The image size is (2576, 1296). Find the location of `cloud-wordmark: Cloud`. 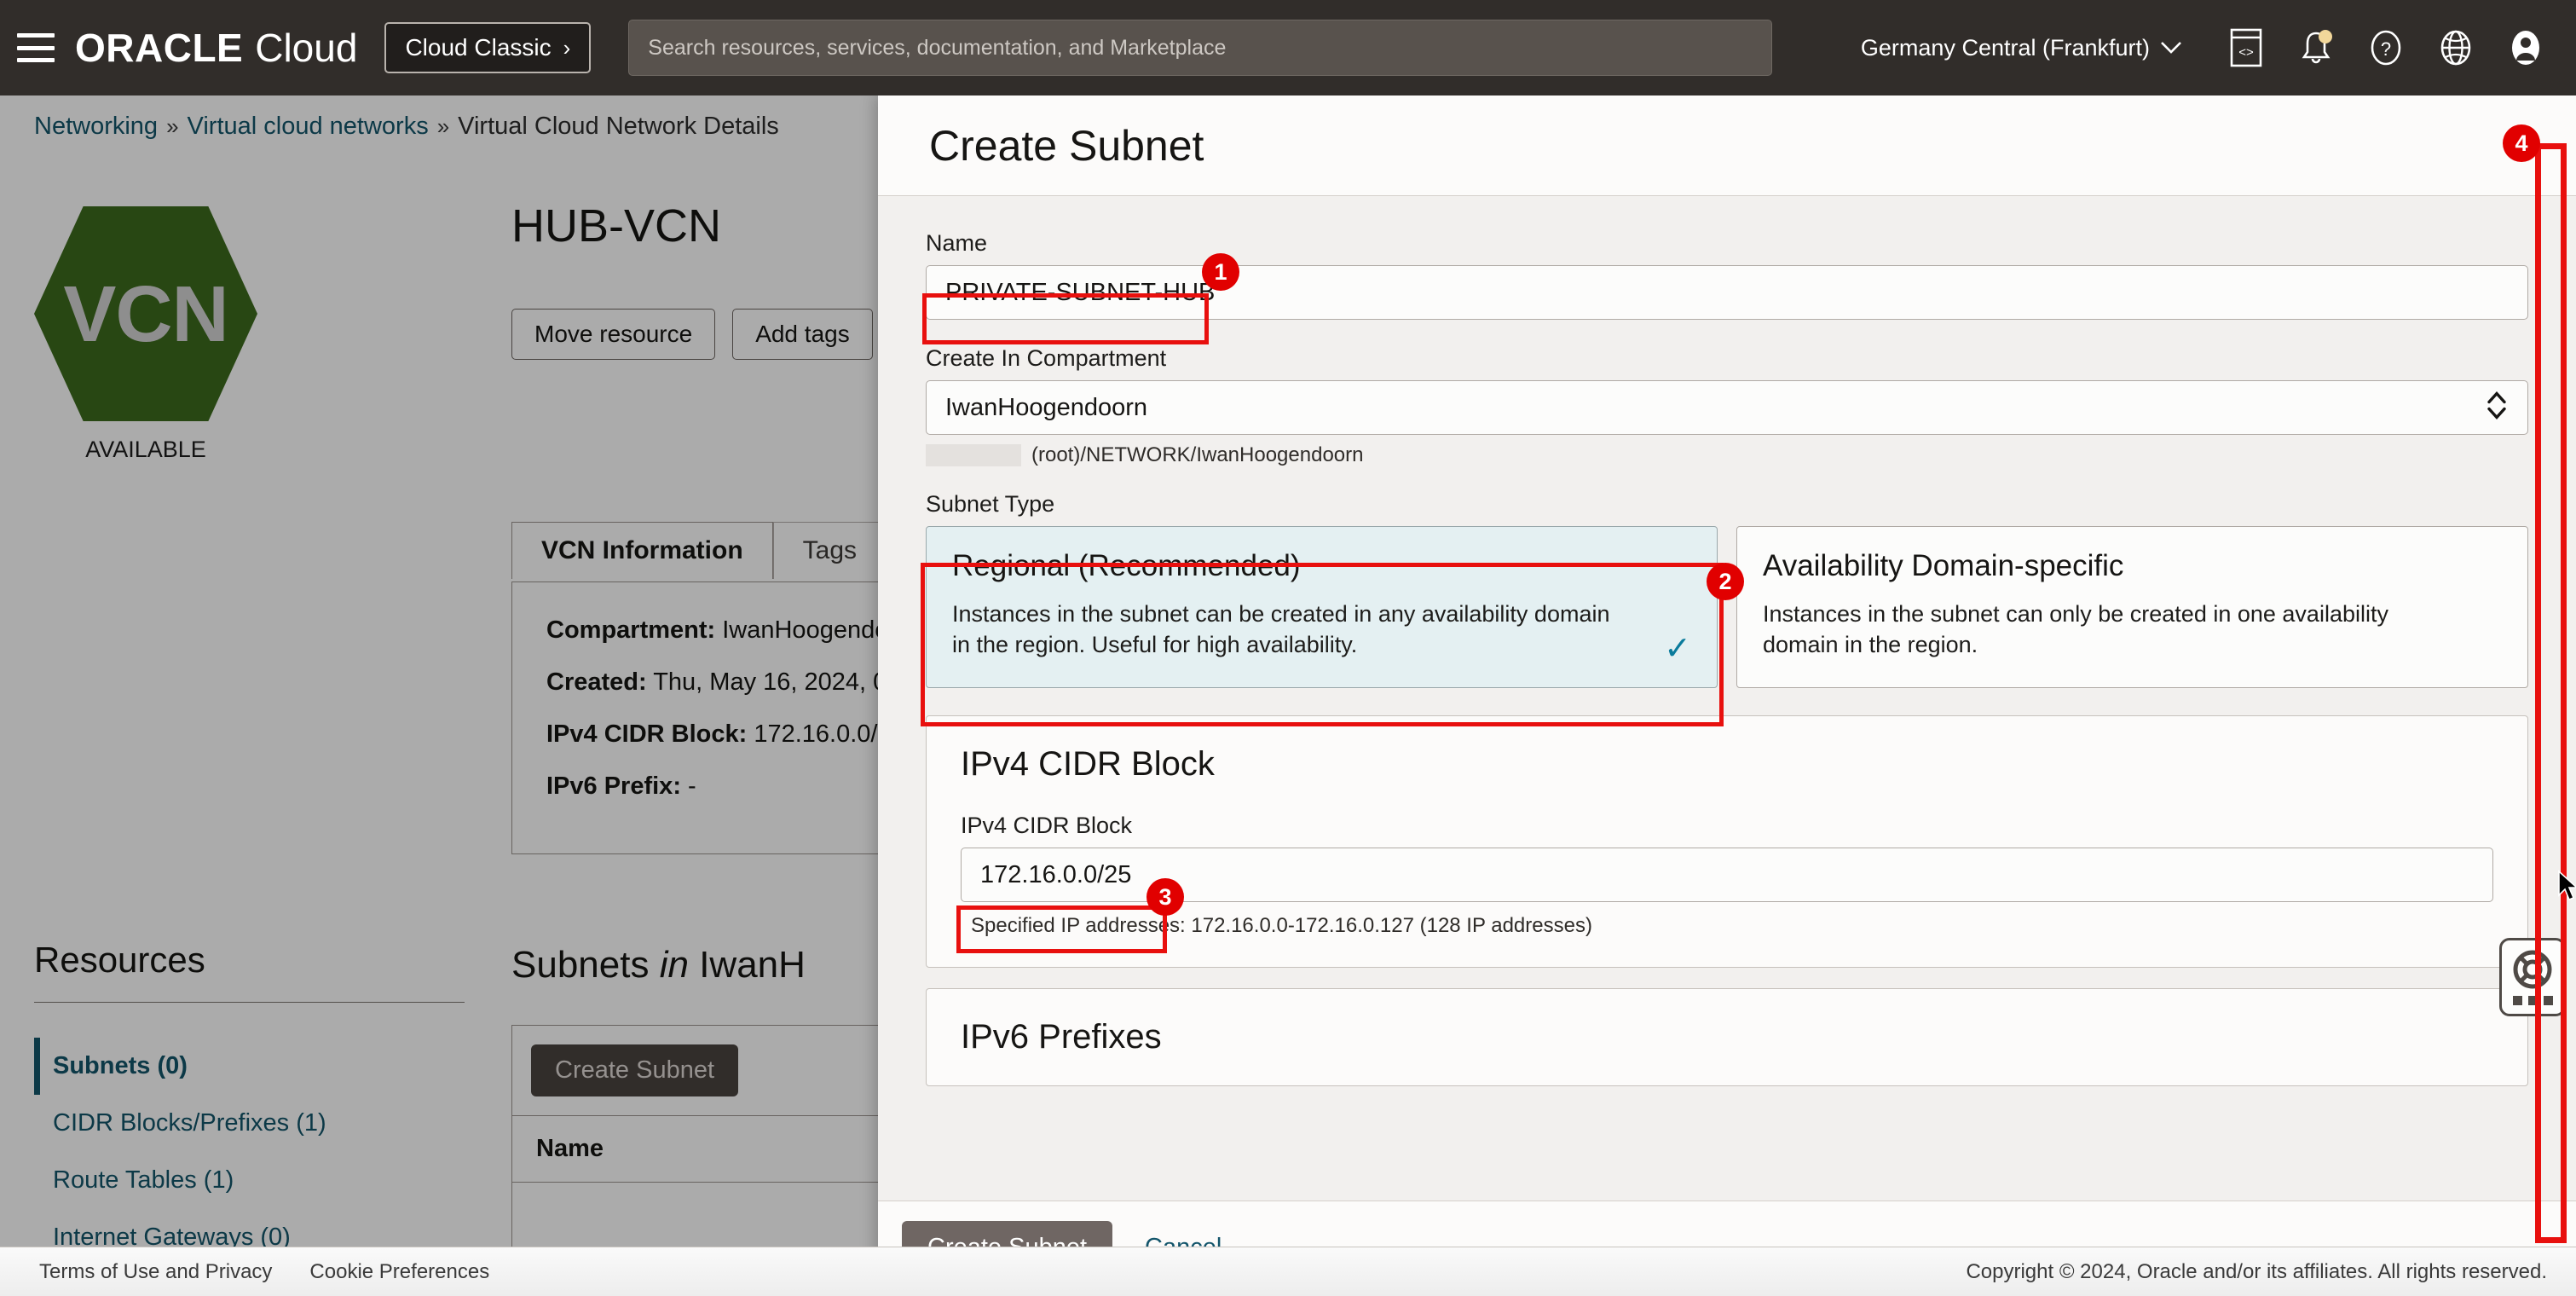

cloud-wordmark: Cloud is located at coordinates (306, 48).